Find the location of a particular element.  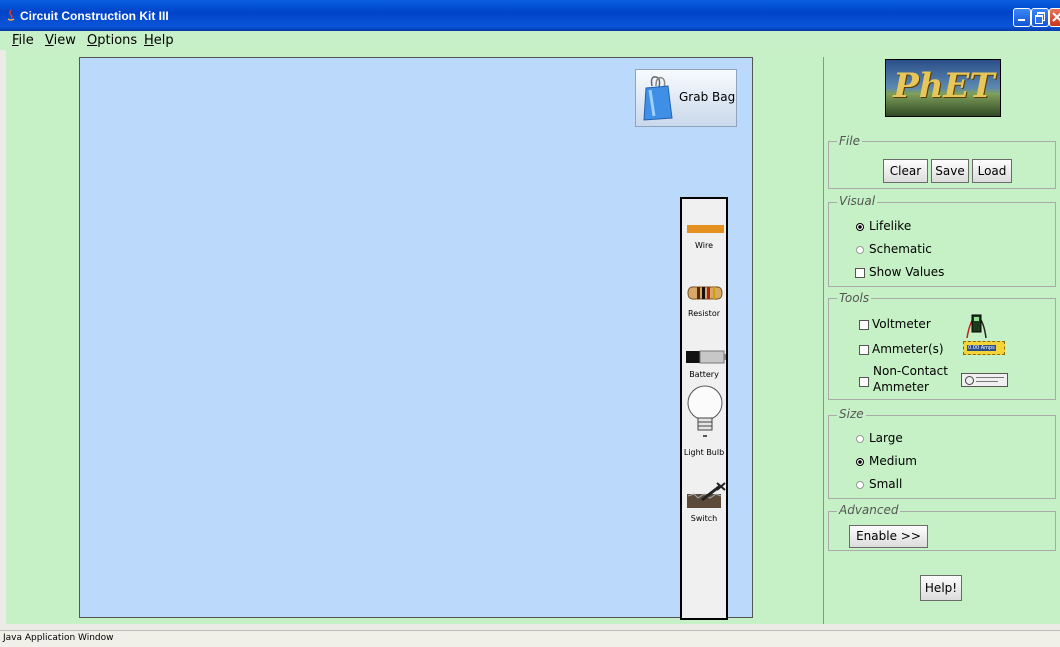

phet-logo-text: PhET is located at coordinates (944, 86).